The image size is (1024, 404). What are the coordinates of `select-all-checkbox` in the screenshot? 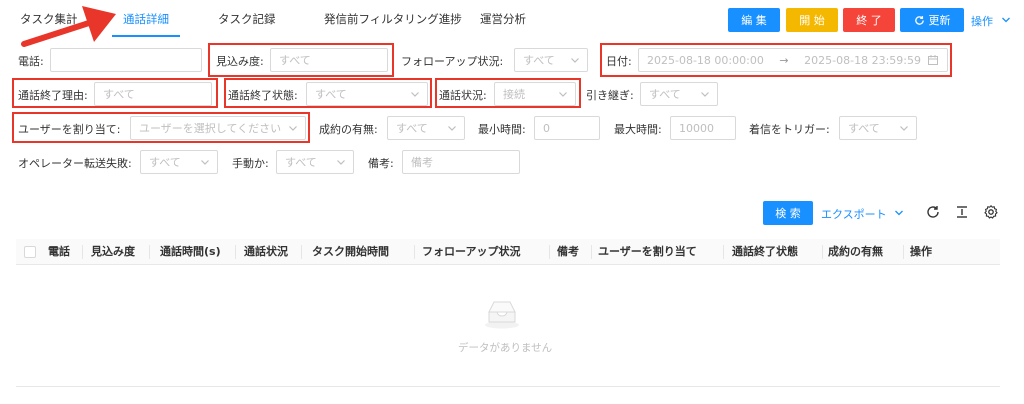 It's located at (30, 252).